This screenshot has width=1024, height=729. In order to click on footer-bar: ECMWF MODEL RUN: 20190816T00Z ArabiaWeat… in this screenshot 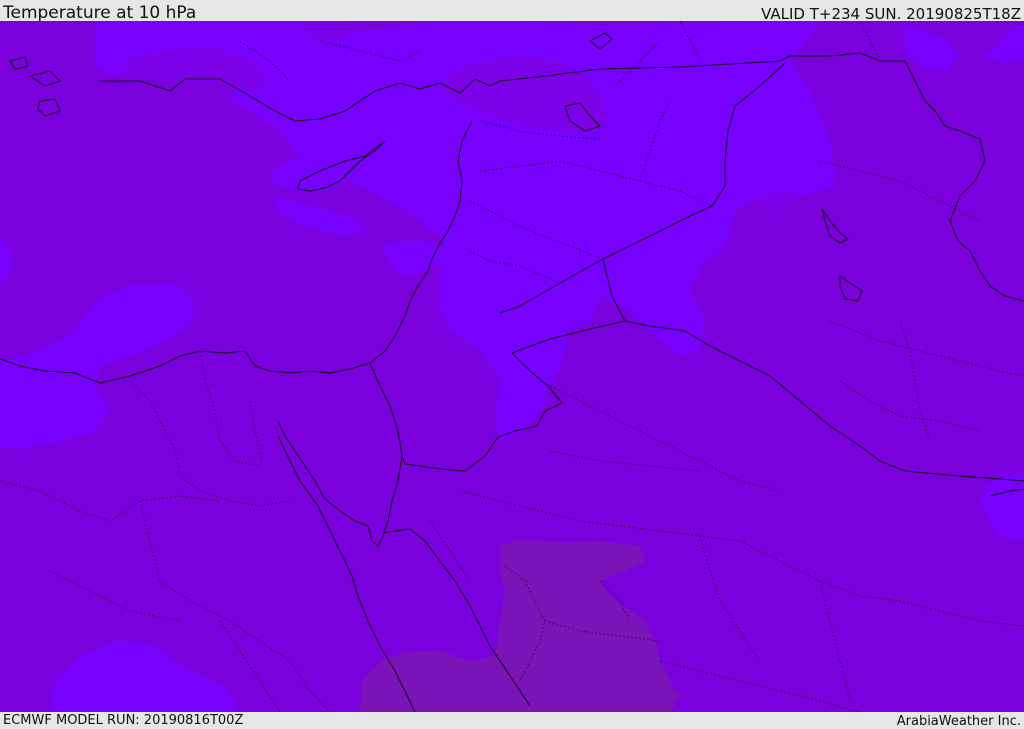, I will do `click(512, 720)`.